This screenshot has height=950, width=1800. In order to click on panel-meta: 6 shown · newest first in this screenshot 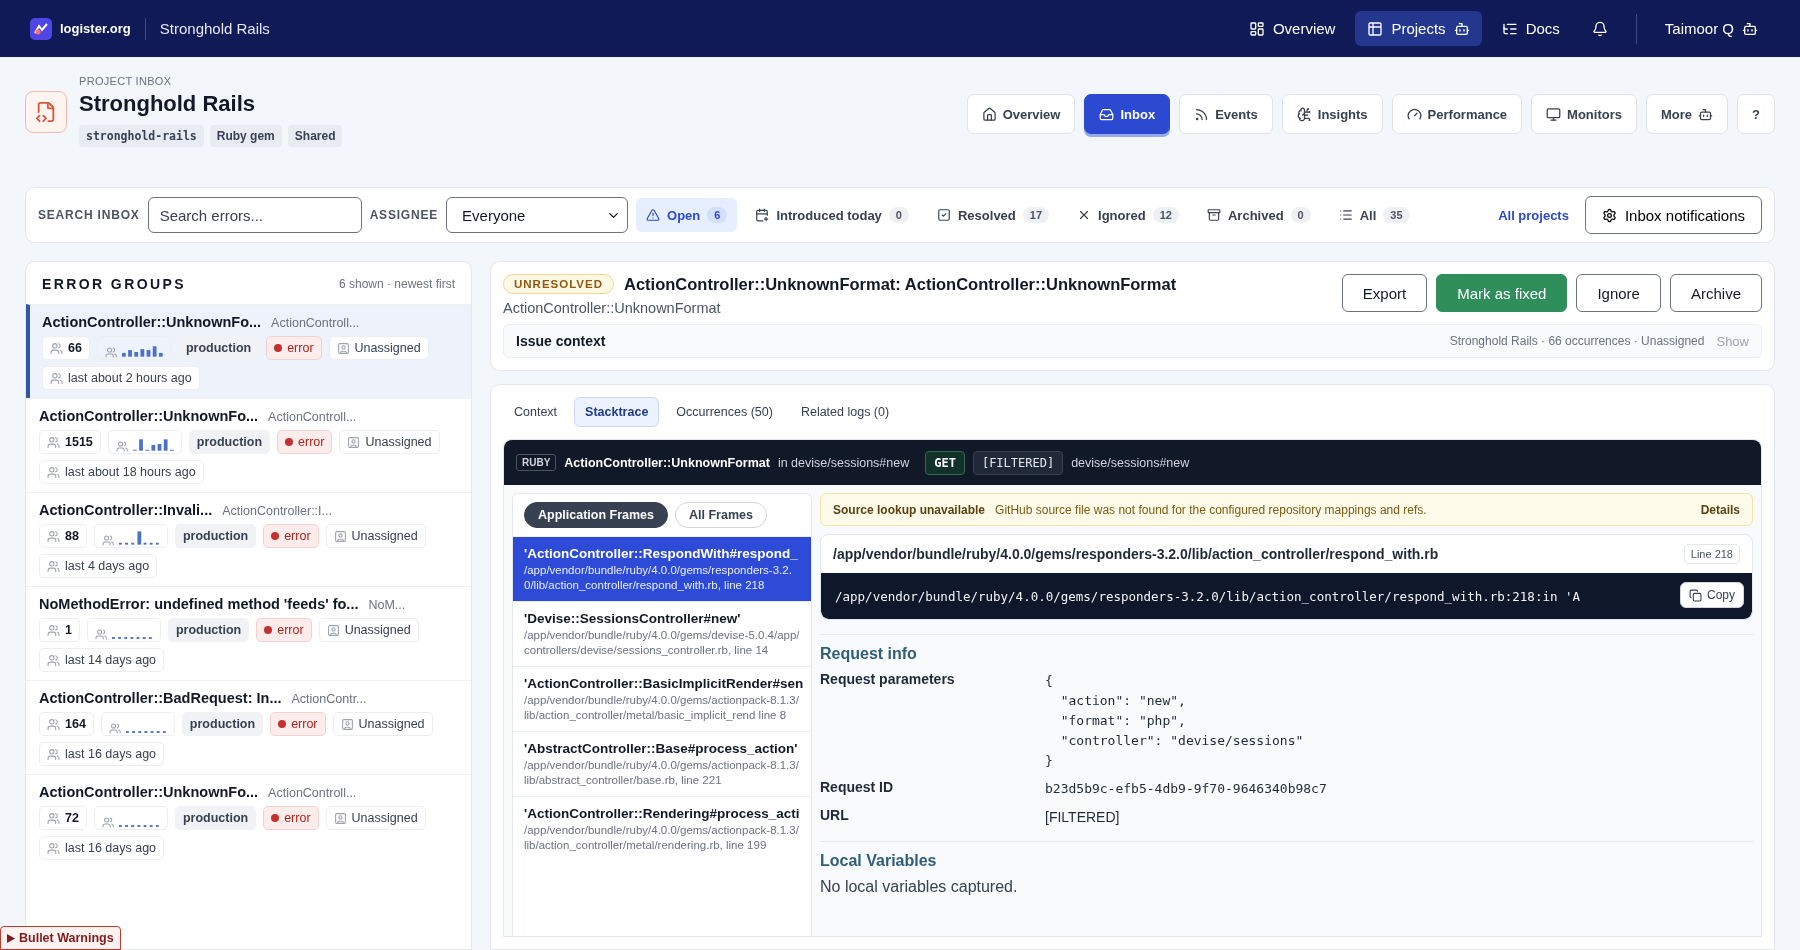, I will do `click(396, 284)`.